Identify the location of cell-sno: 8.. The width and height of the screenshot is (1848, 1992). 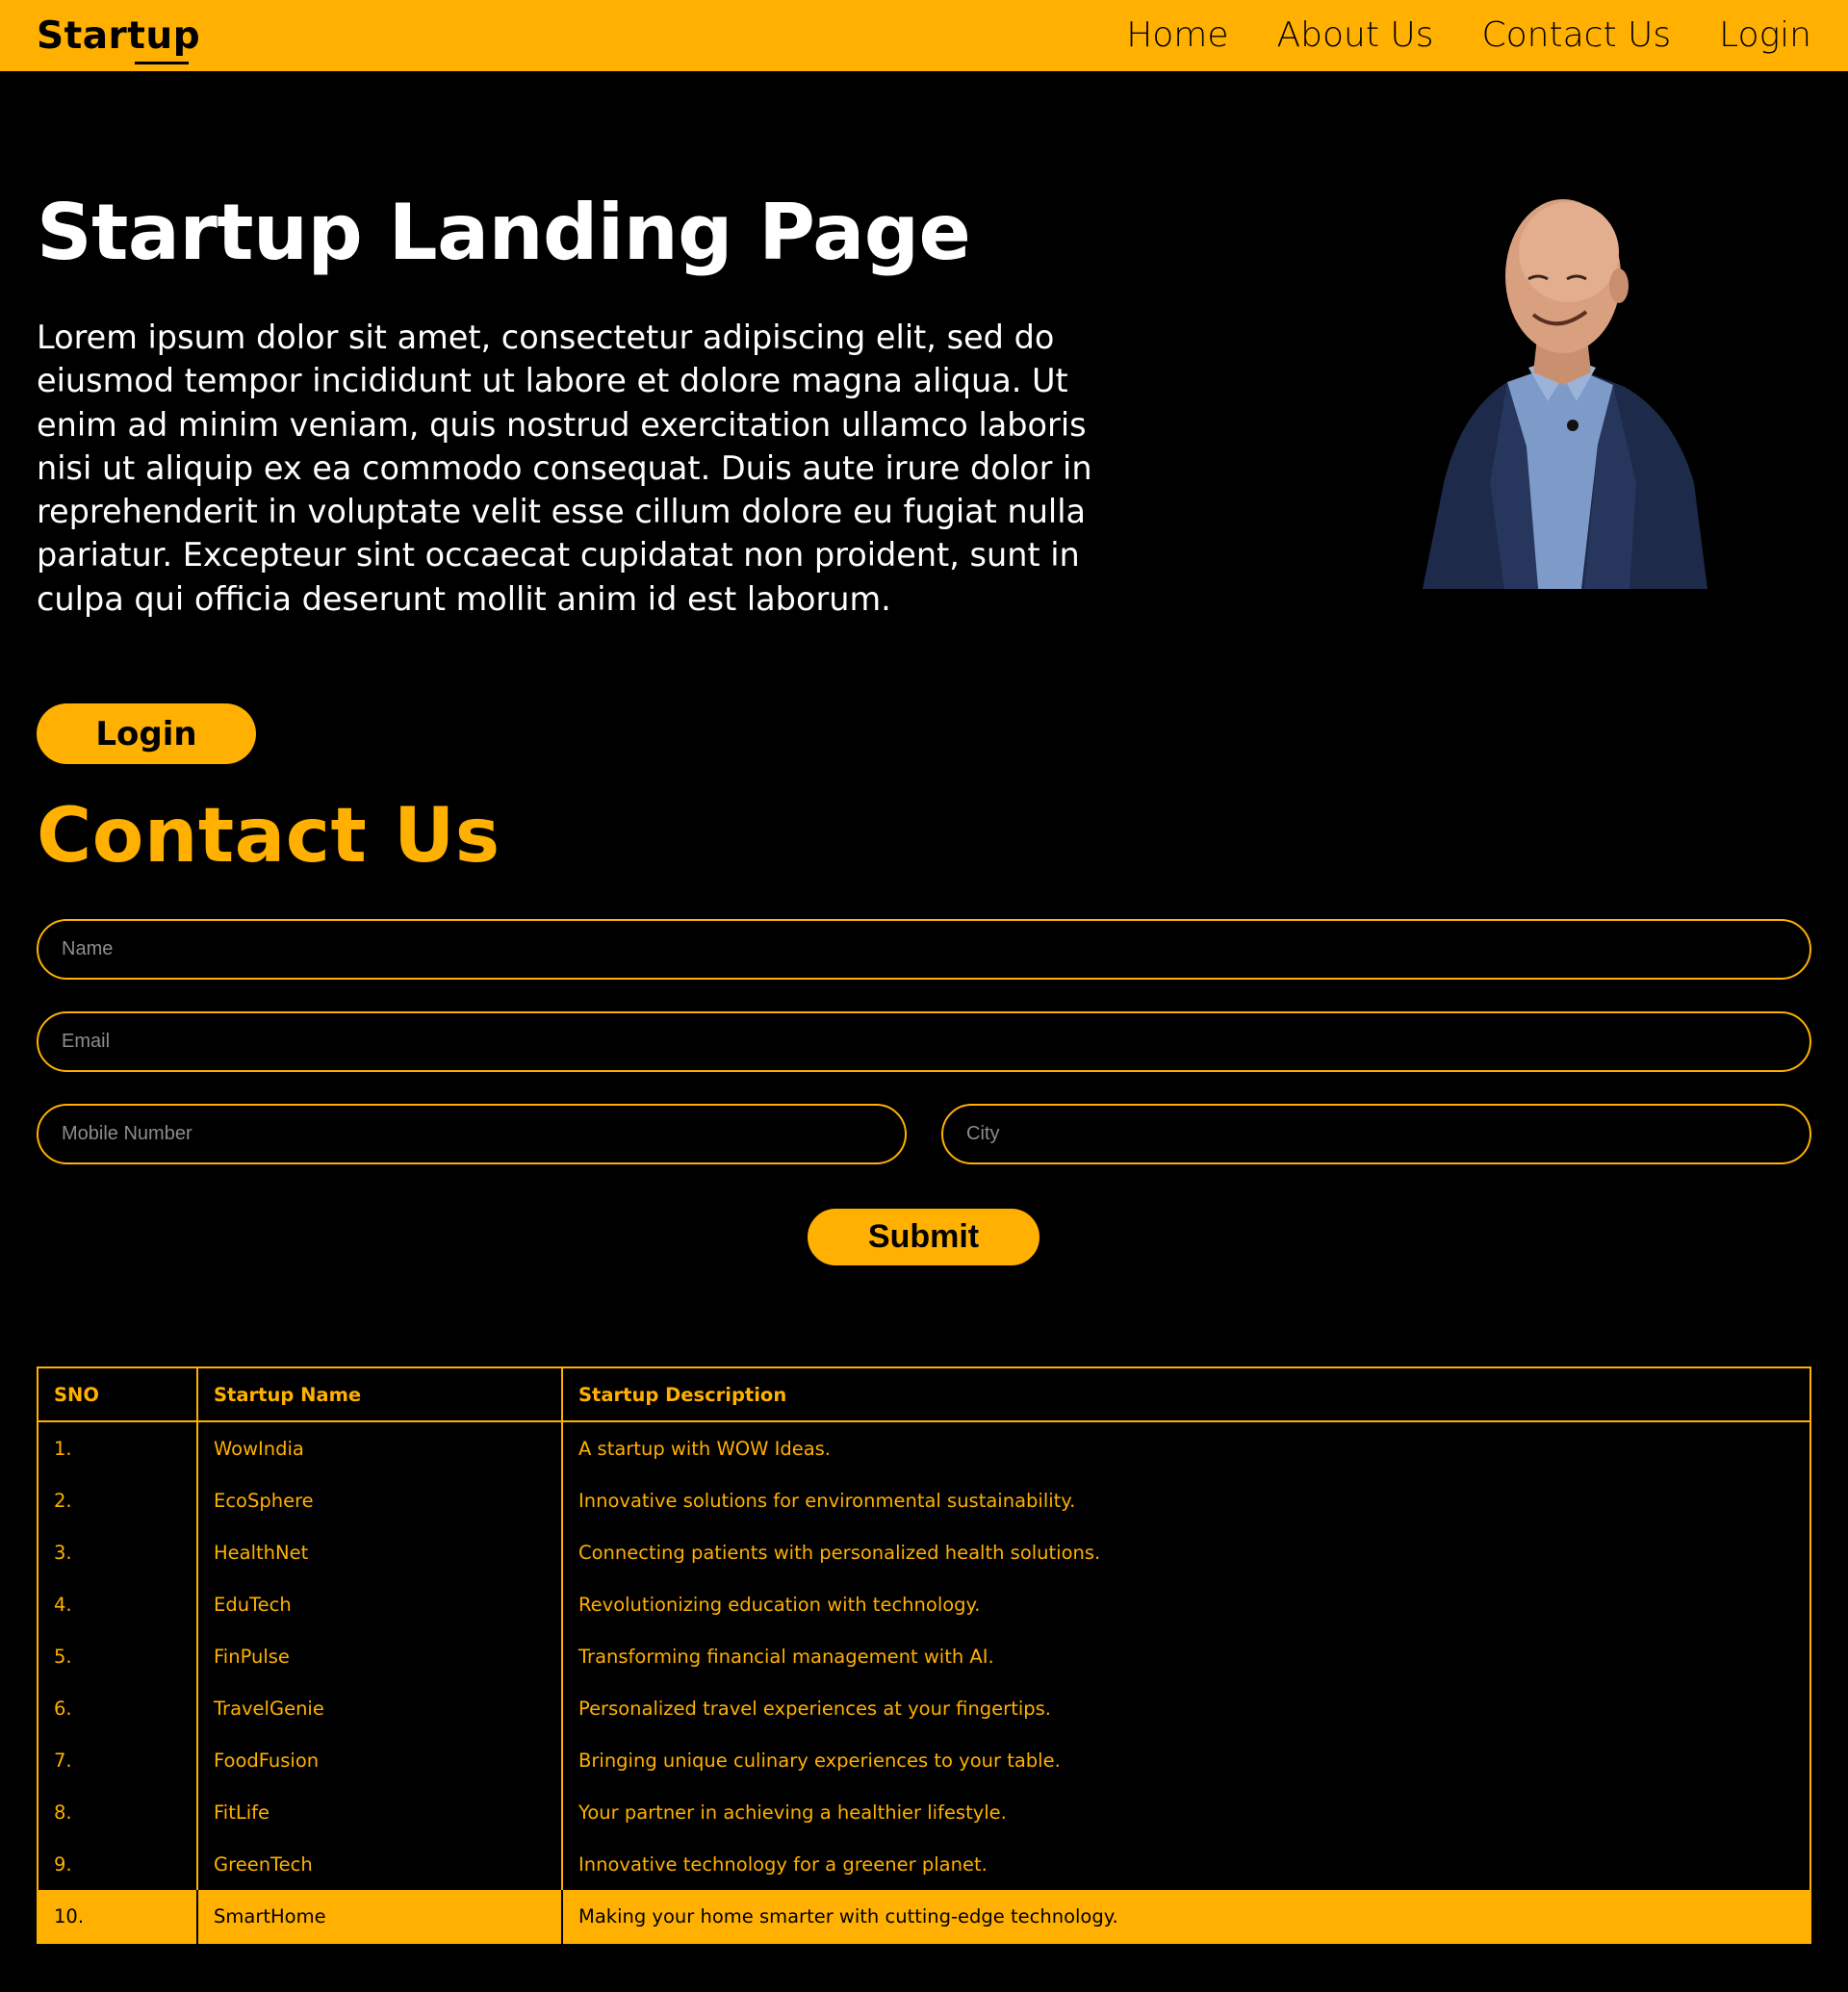
(118, 1812).